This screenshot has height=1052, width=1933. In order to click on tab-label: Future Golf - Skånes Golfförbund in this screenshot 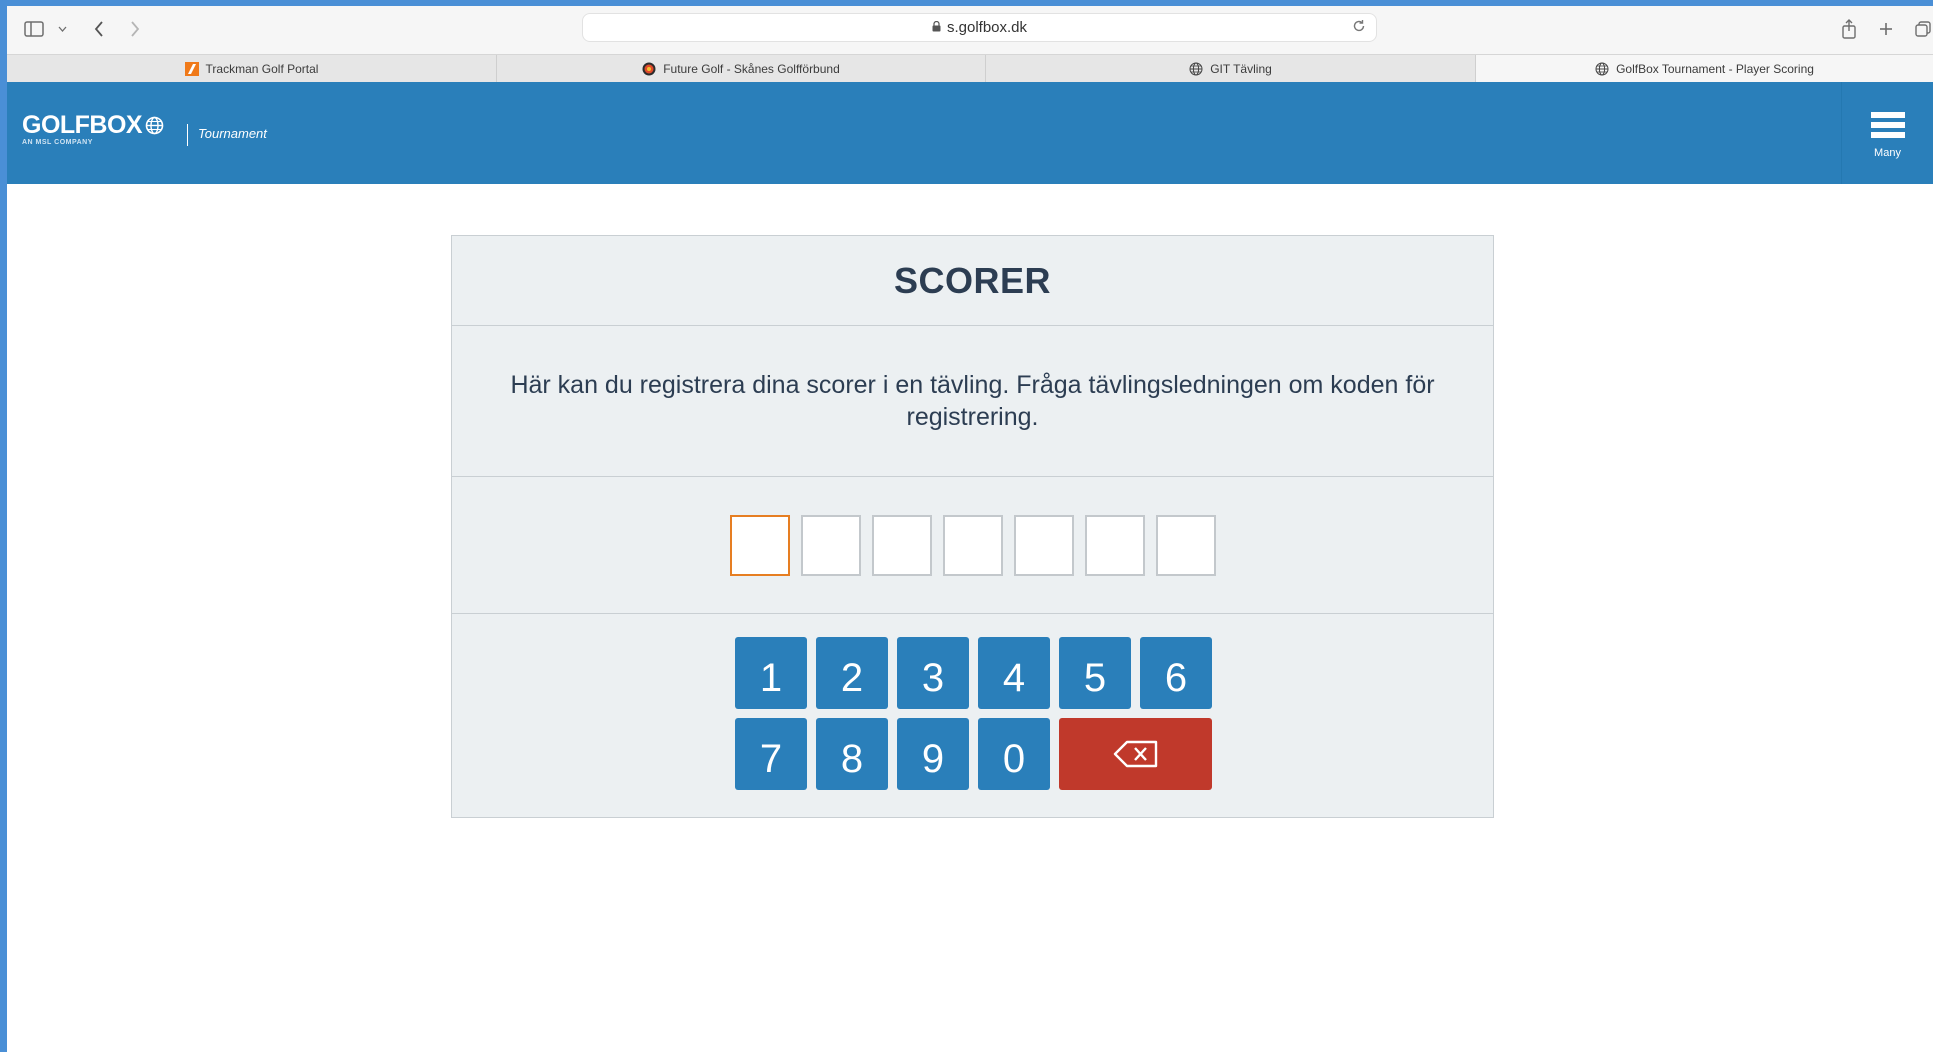, I will do `click(751, 69)`.